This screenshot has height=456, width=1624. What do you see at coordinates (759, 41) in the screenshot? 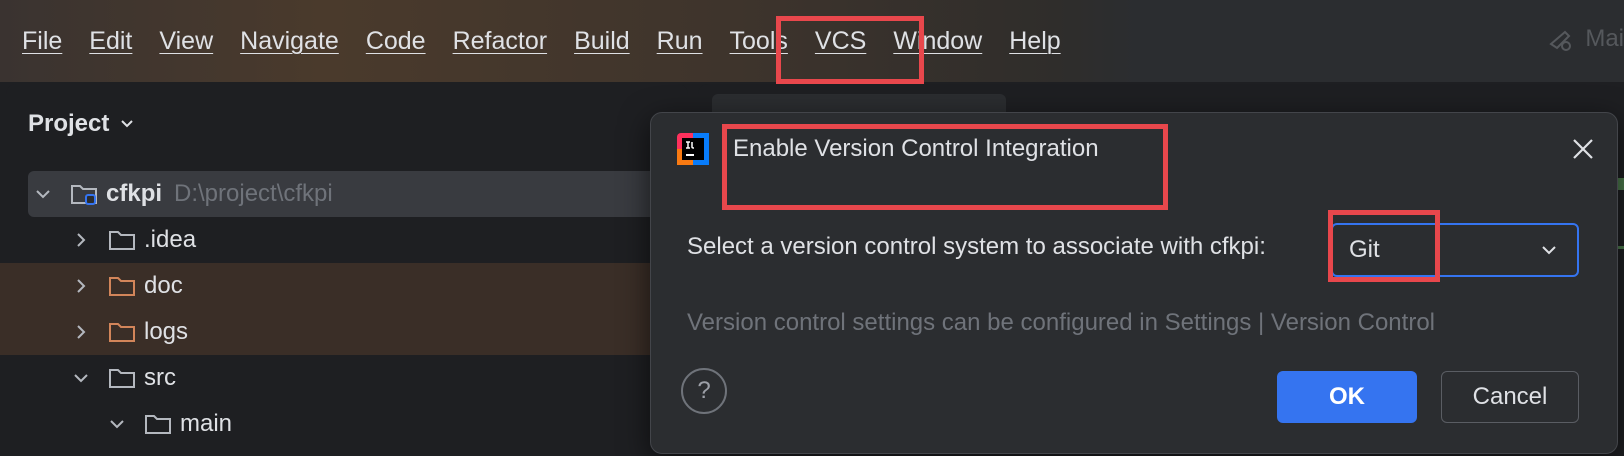
I see `menu-tools: Tools` at bounding box center [759, 41].